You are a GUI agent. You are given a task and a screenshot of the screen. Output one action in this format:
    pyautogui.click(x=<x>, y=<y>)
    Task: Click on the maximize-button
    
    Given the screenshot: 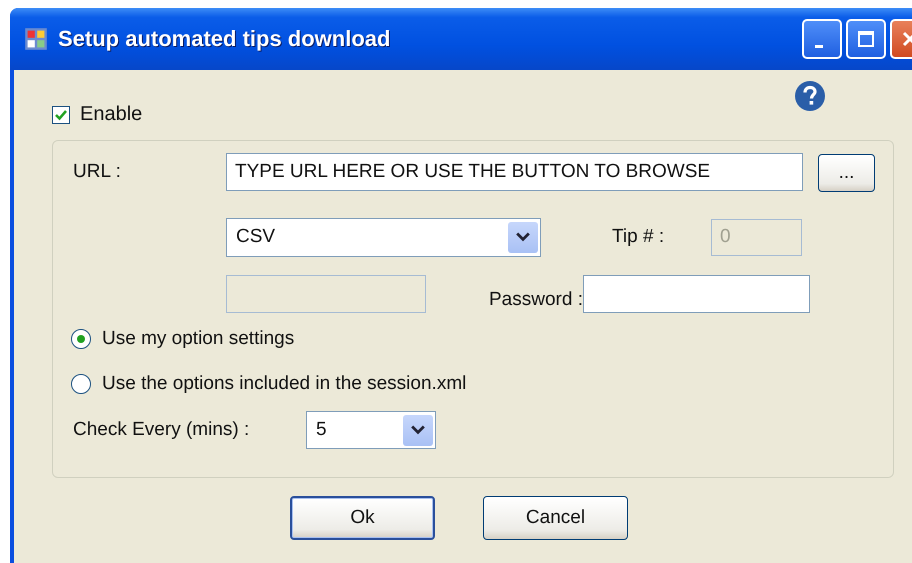 What is the action you would take?
    pyautogui.click(x=866, y=39)
    